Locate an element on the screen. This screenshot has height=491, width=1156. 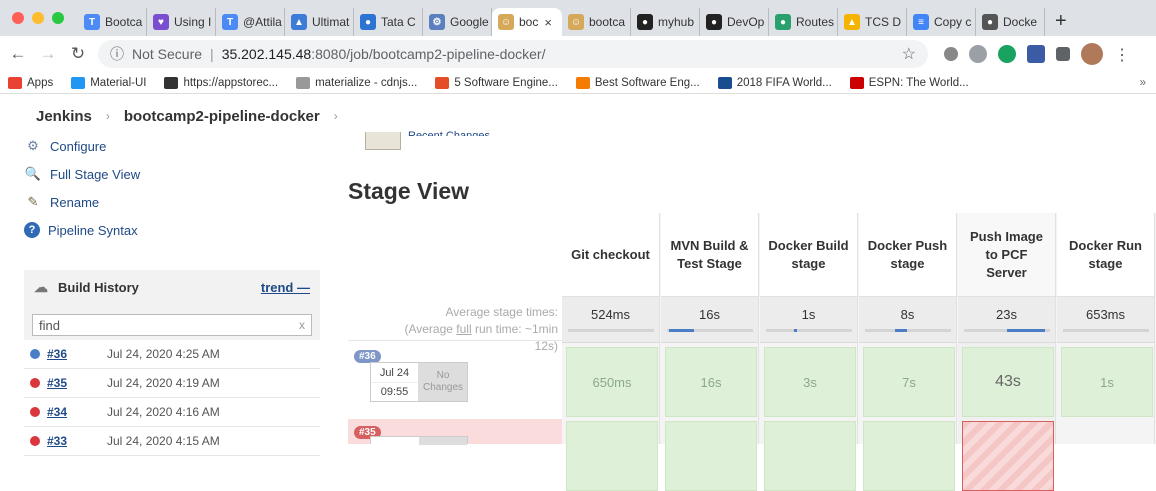
browser-tab: T Bootca is located at coordinates (112, 22).